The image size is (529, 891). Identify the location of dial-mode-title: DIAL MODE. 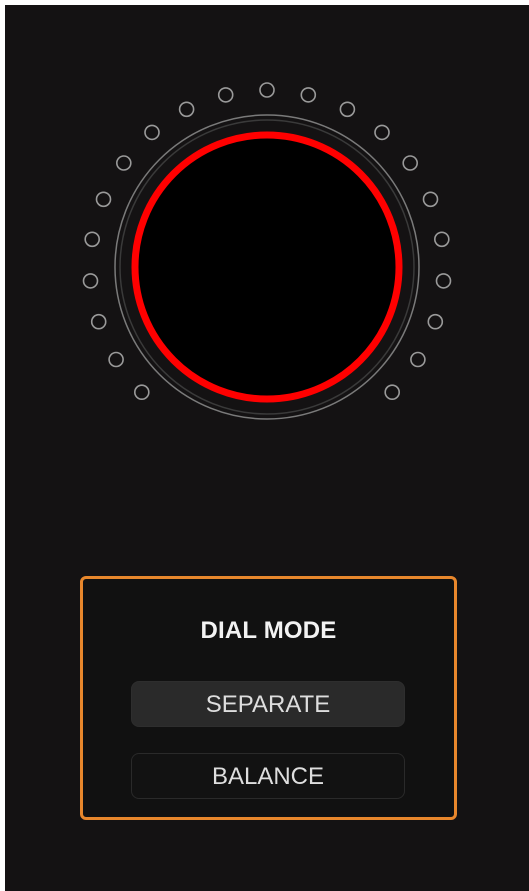
(268, 630).